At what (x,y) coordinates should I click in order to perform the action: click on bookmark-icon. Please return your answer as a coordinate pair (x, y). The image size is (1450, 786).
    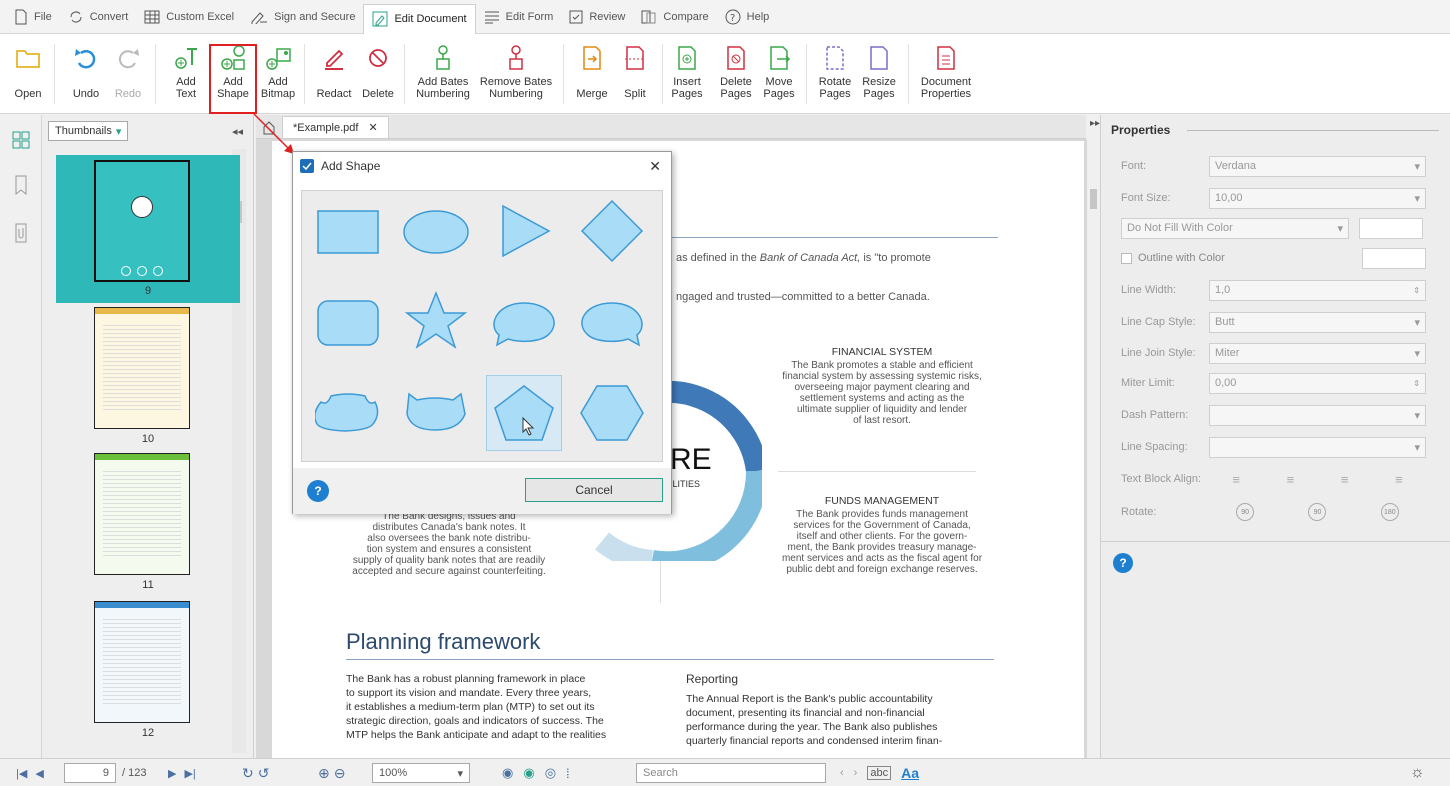
    Looking at the image, I should click on (21, 185).